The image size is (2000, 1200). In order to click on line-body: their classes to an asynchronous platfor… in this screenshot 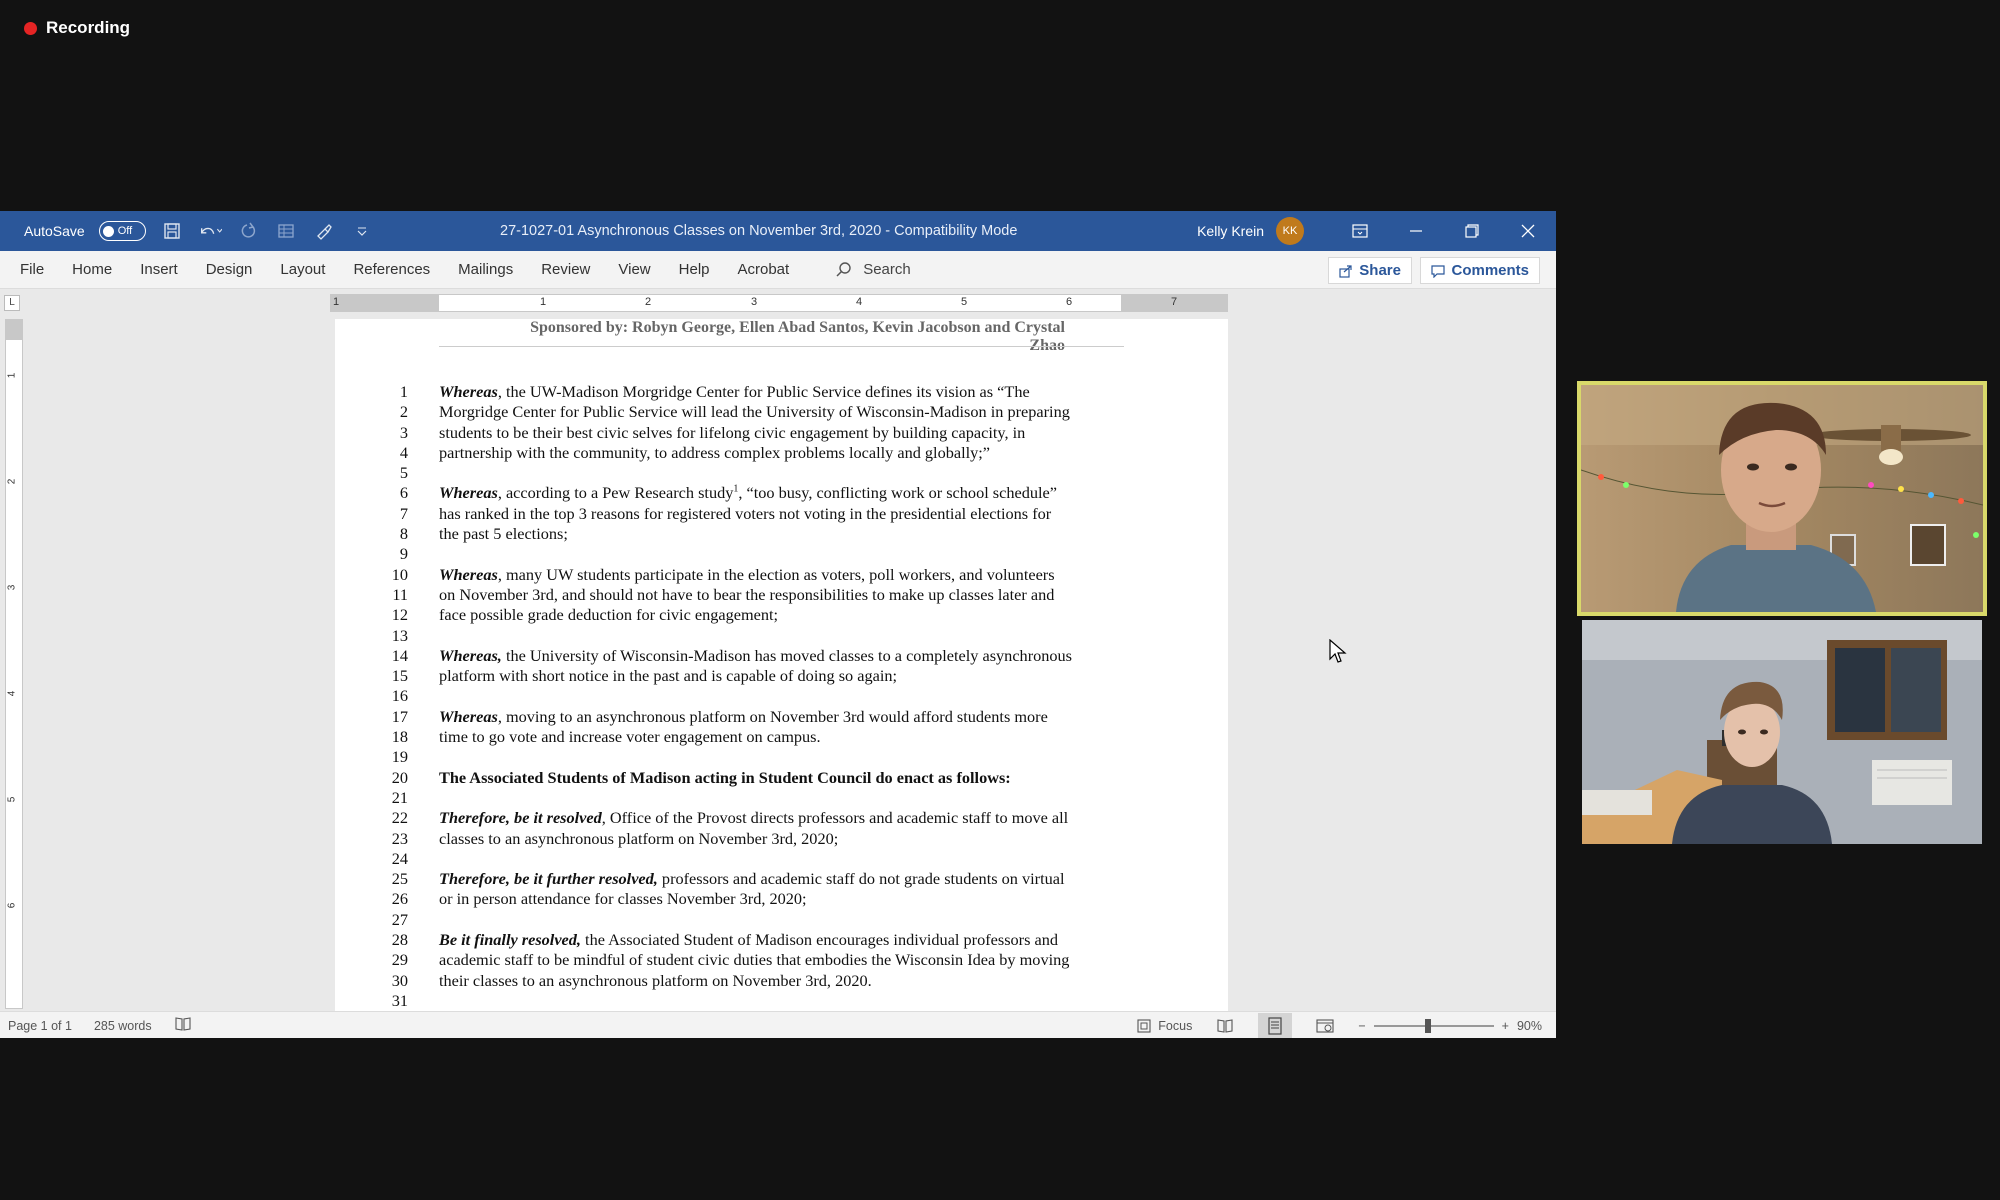, I will do `click(655, 980)`.